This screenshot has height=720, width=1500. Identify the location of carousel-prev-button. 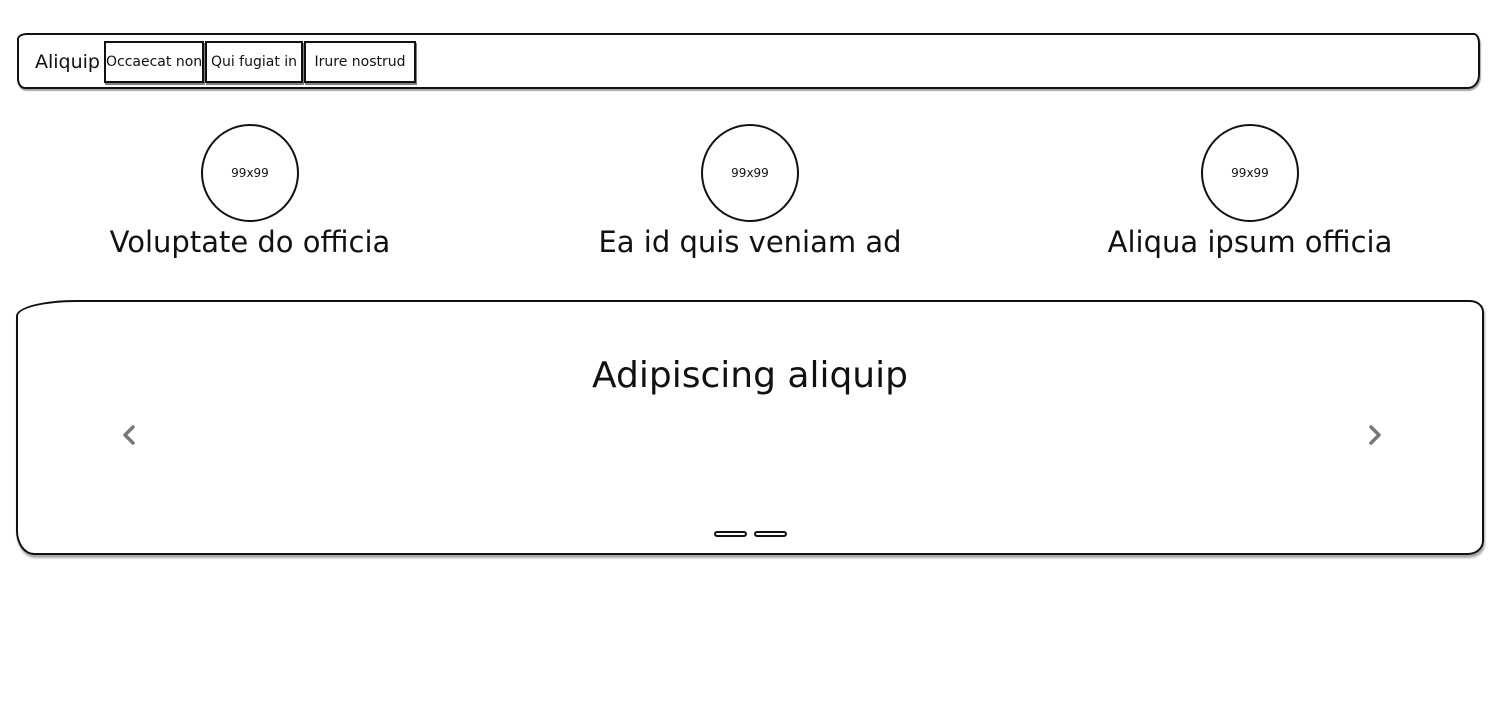
(129, 435).